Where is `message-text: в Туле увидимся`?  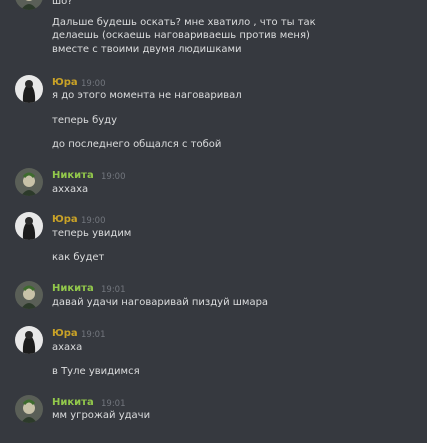
message-text: в Туле увидимся is located at coordinates (96, 371).